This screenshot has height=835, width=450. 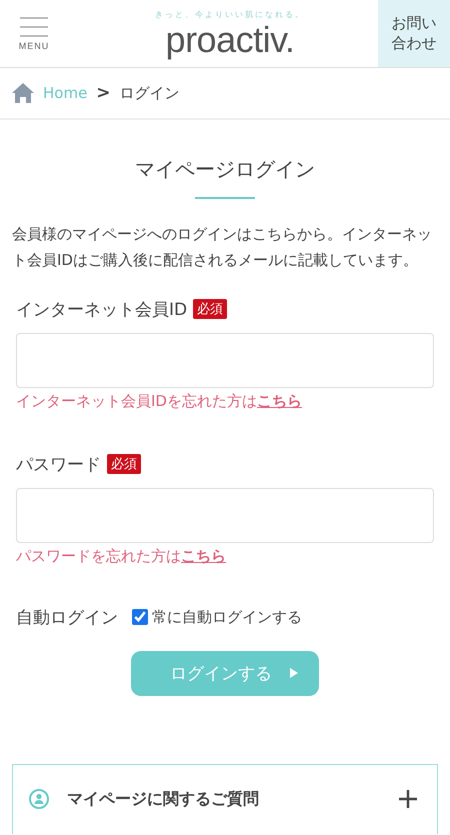 What do you see at coordinates (227, 617) in the screenshot?
I see `auto-login-option: 常に自動ログインする` at bounding box center [227, 617].